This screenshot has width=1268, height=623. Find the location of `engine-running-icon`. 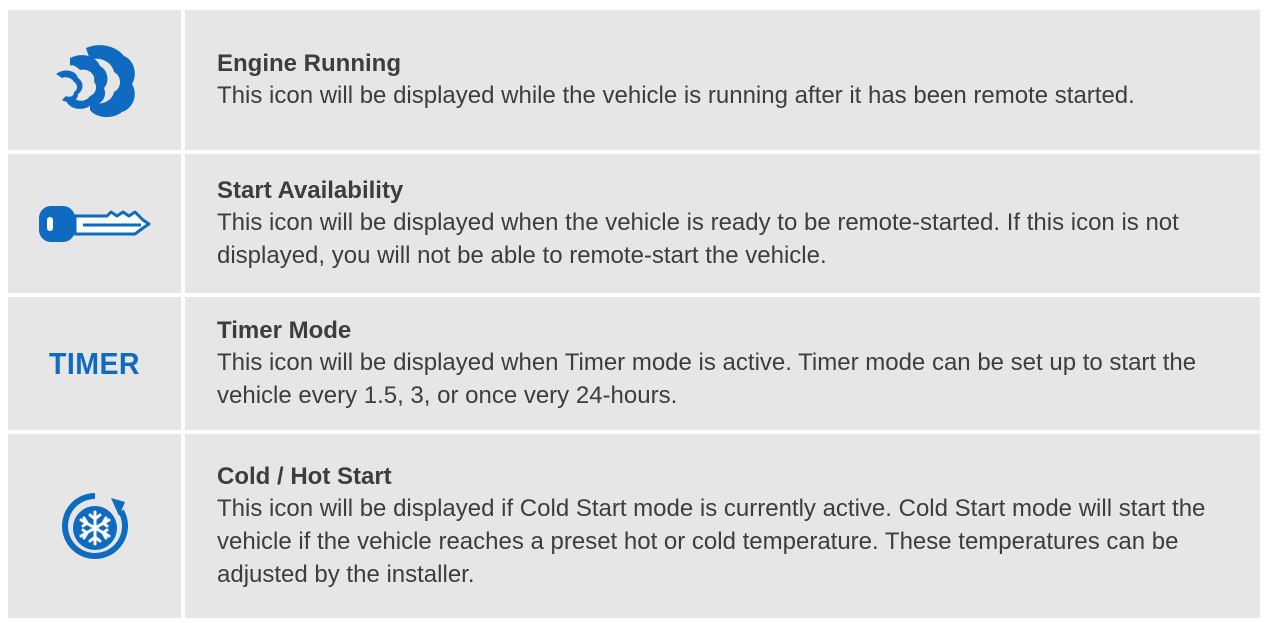

engine-running-icon is located at coordinates (95, 81).